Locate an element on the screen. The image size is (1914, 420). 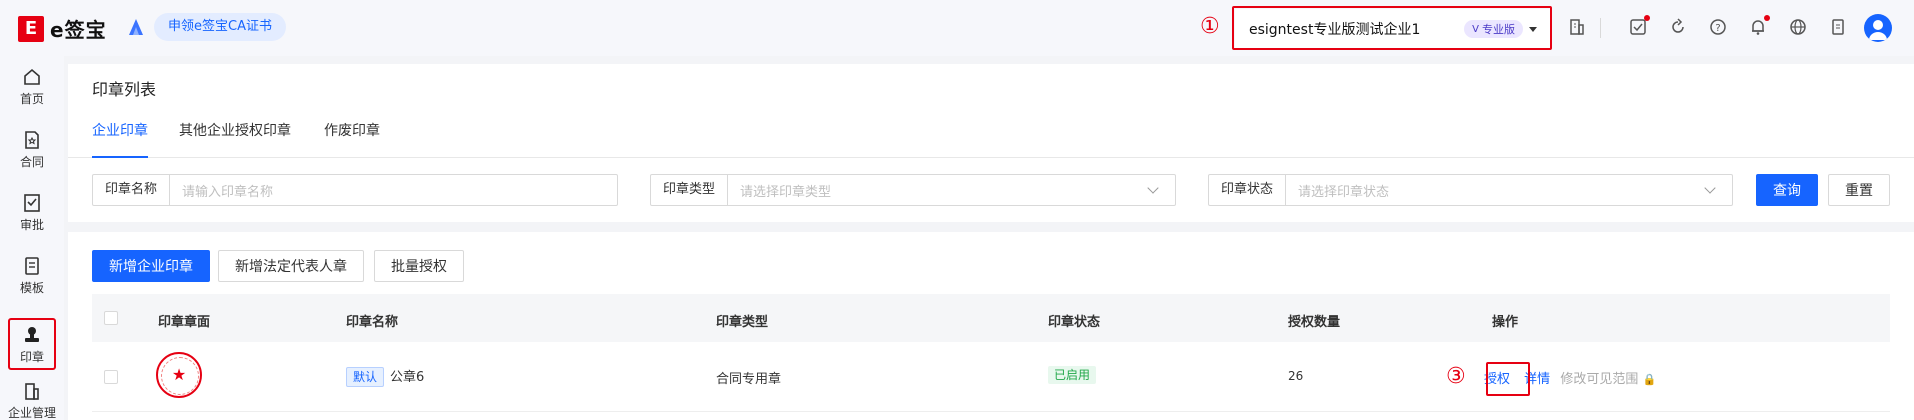
seal-type-cell: 合同专用章 is located at coordinates (749, 379).